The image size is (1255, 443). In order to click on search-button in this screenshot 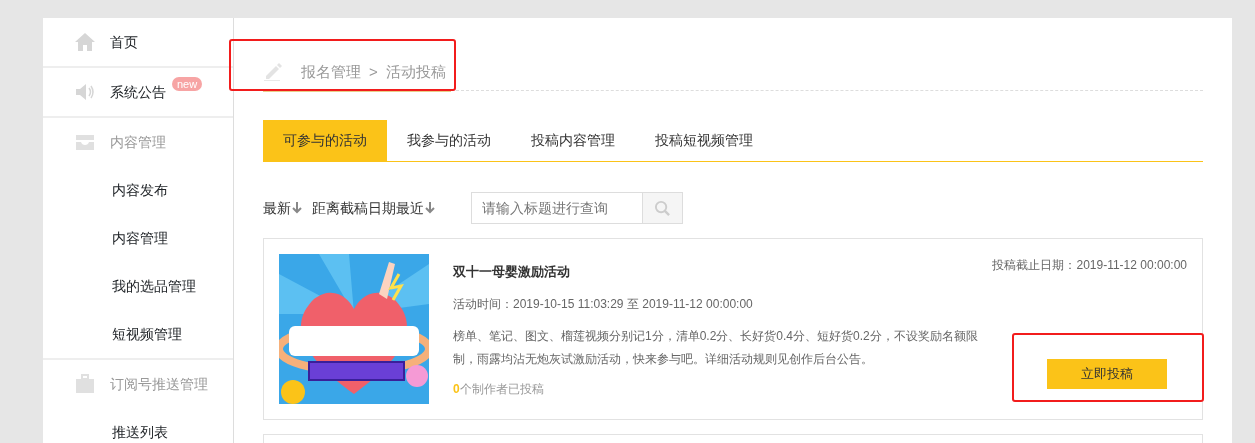, I will do `click(663, 208)`.